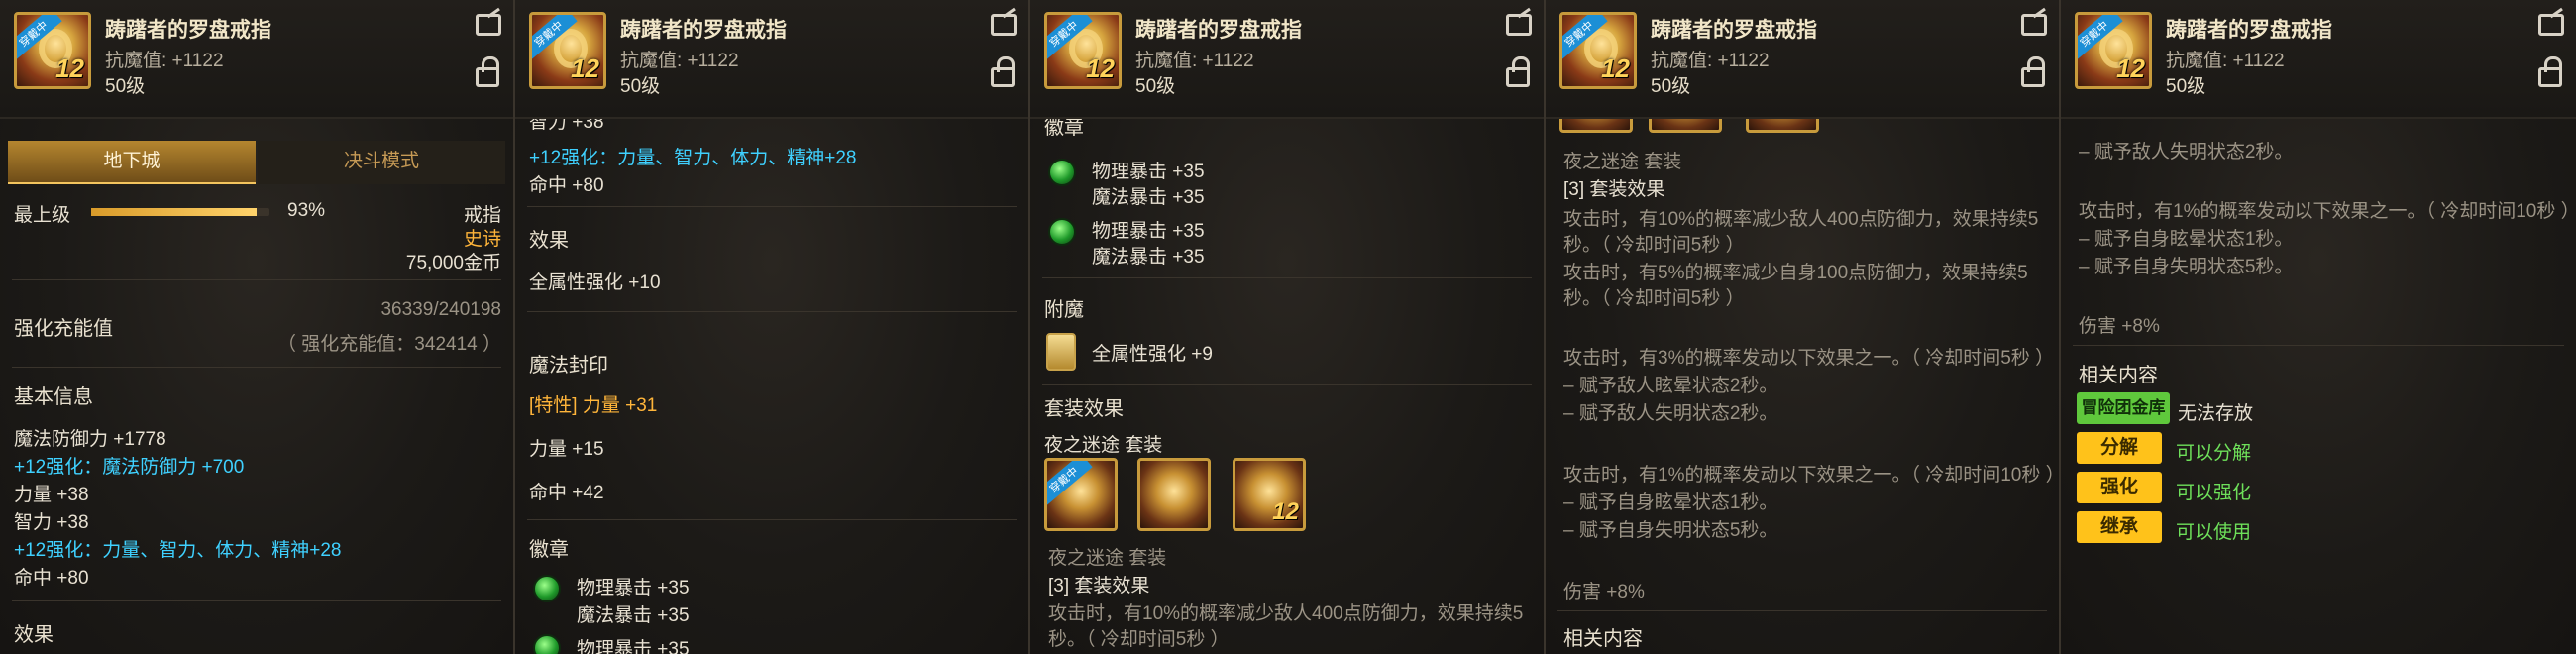  What do you see at coordinates (1734, 30) in the screenshot?
I see `item-name: 踌躇者的罗盘戒指` at bounding box center [1734, 30].